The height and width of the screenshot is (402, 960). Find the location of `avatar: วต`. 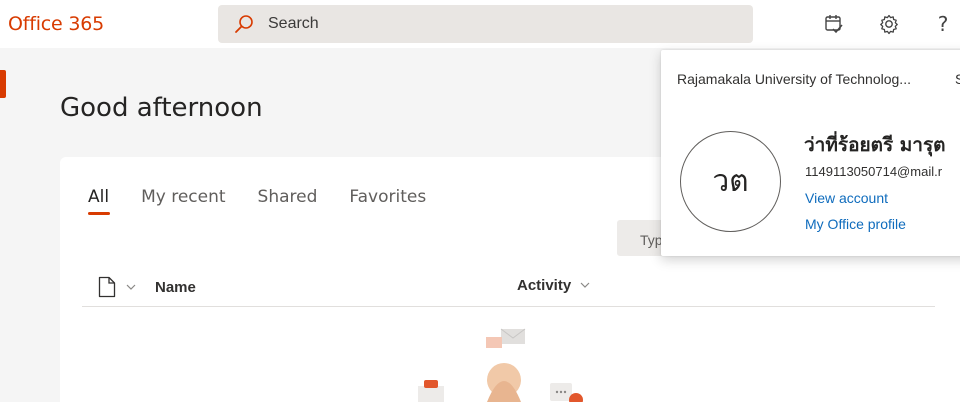

avatar: วต is located at coordinates (730, 181).